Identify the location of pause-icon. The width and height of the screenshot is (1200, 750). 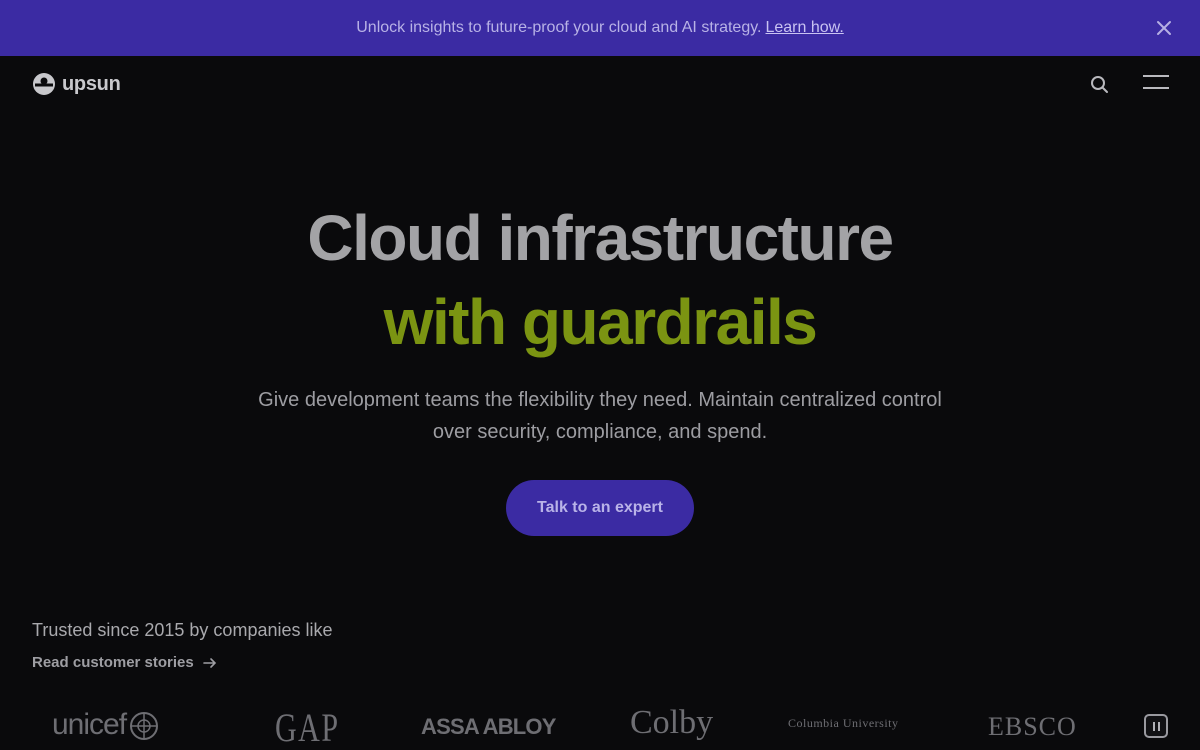
(1156, 726).